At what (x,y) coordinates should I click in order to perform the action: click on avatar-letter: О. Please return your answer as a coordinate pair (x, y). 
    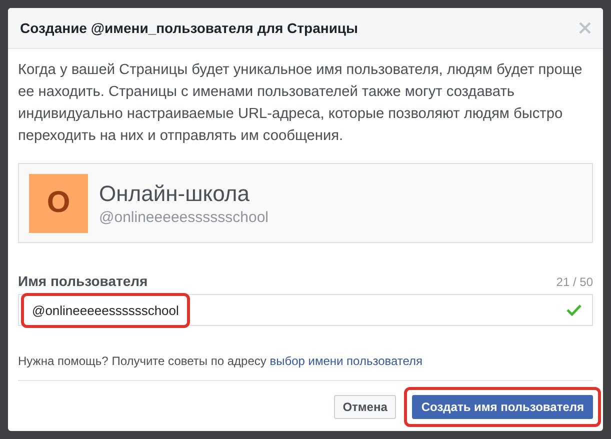
    Looking at the image, I should click on (58, 203).